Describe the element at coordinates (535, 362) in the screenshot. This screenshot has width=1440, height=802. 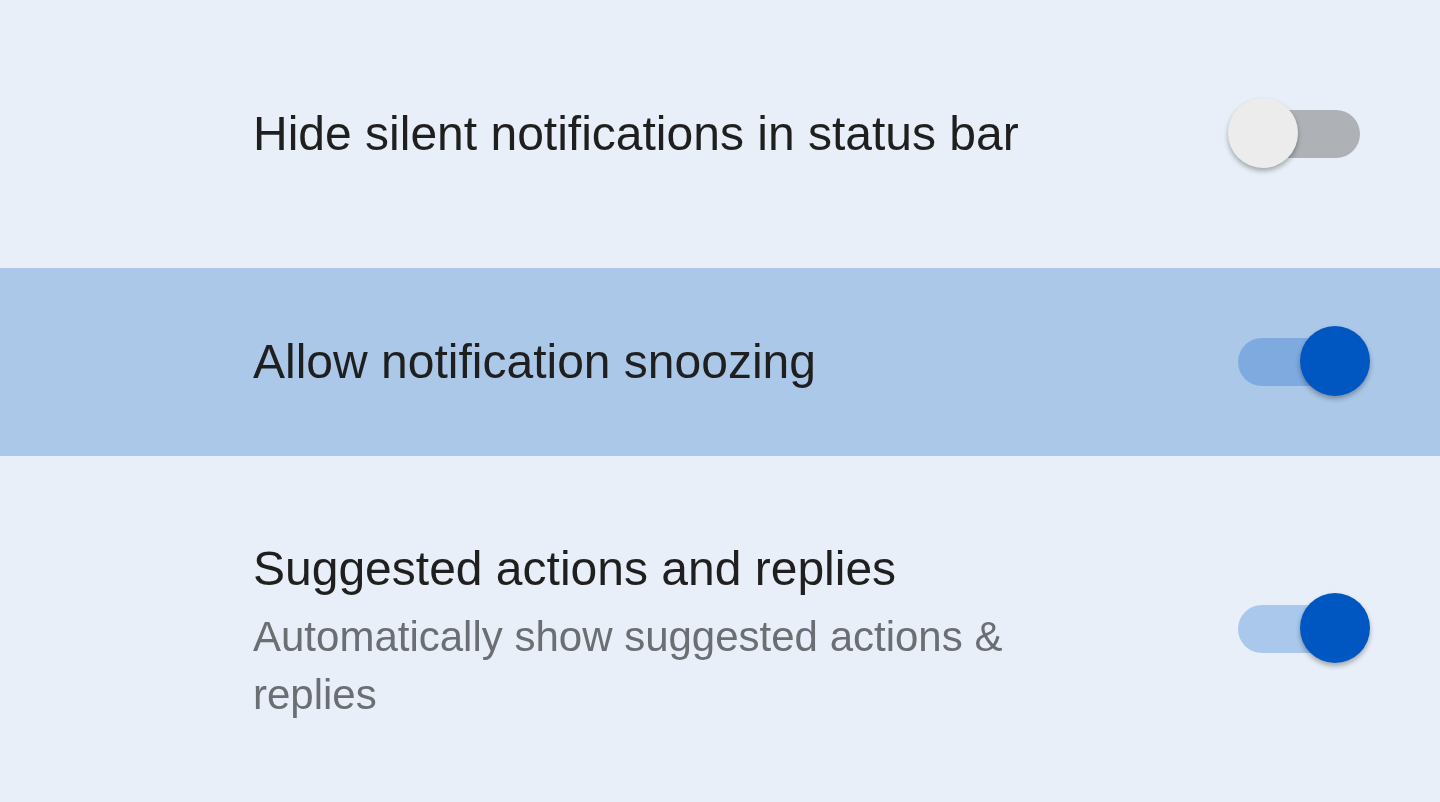
I see `setting-title: Allow notification snoozing` at that location.